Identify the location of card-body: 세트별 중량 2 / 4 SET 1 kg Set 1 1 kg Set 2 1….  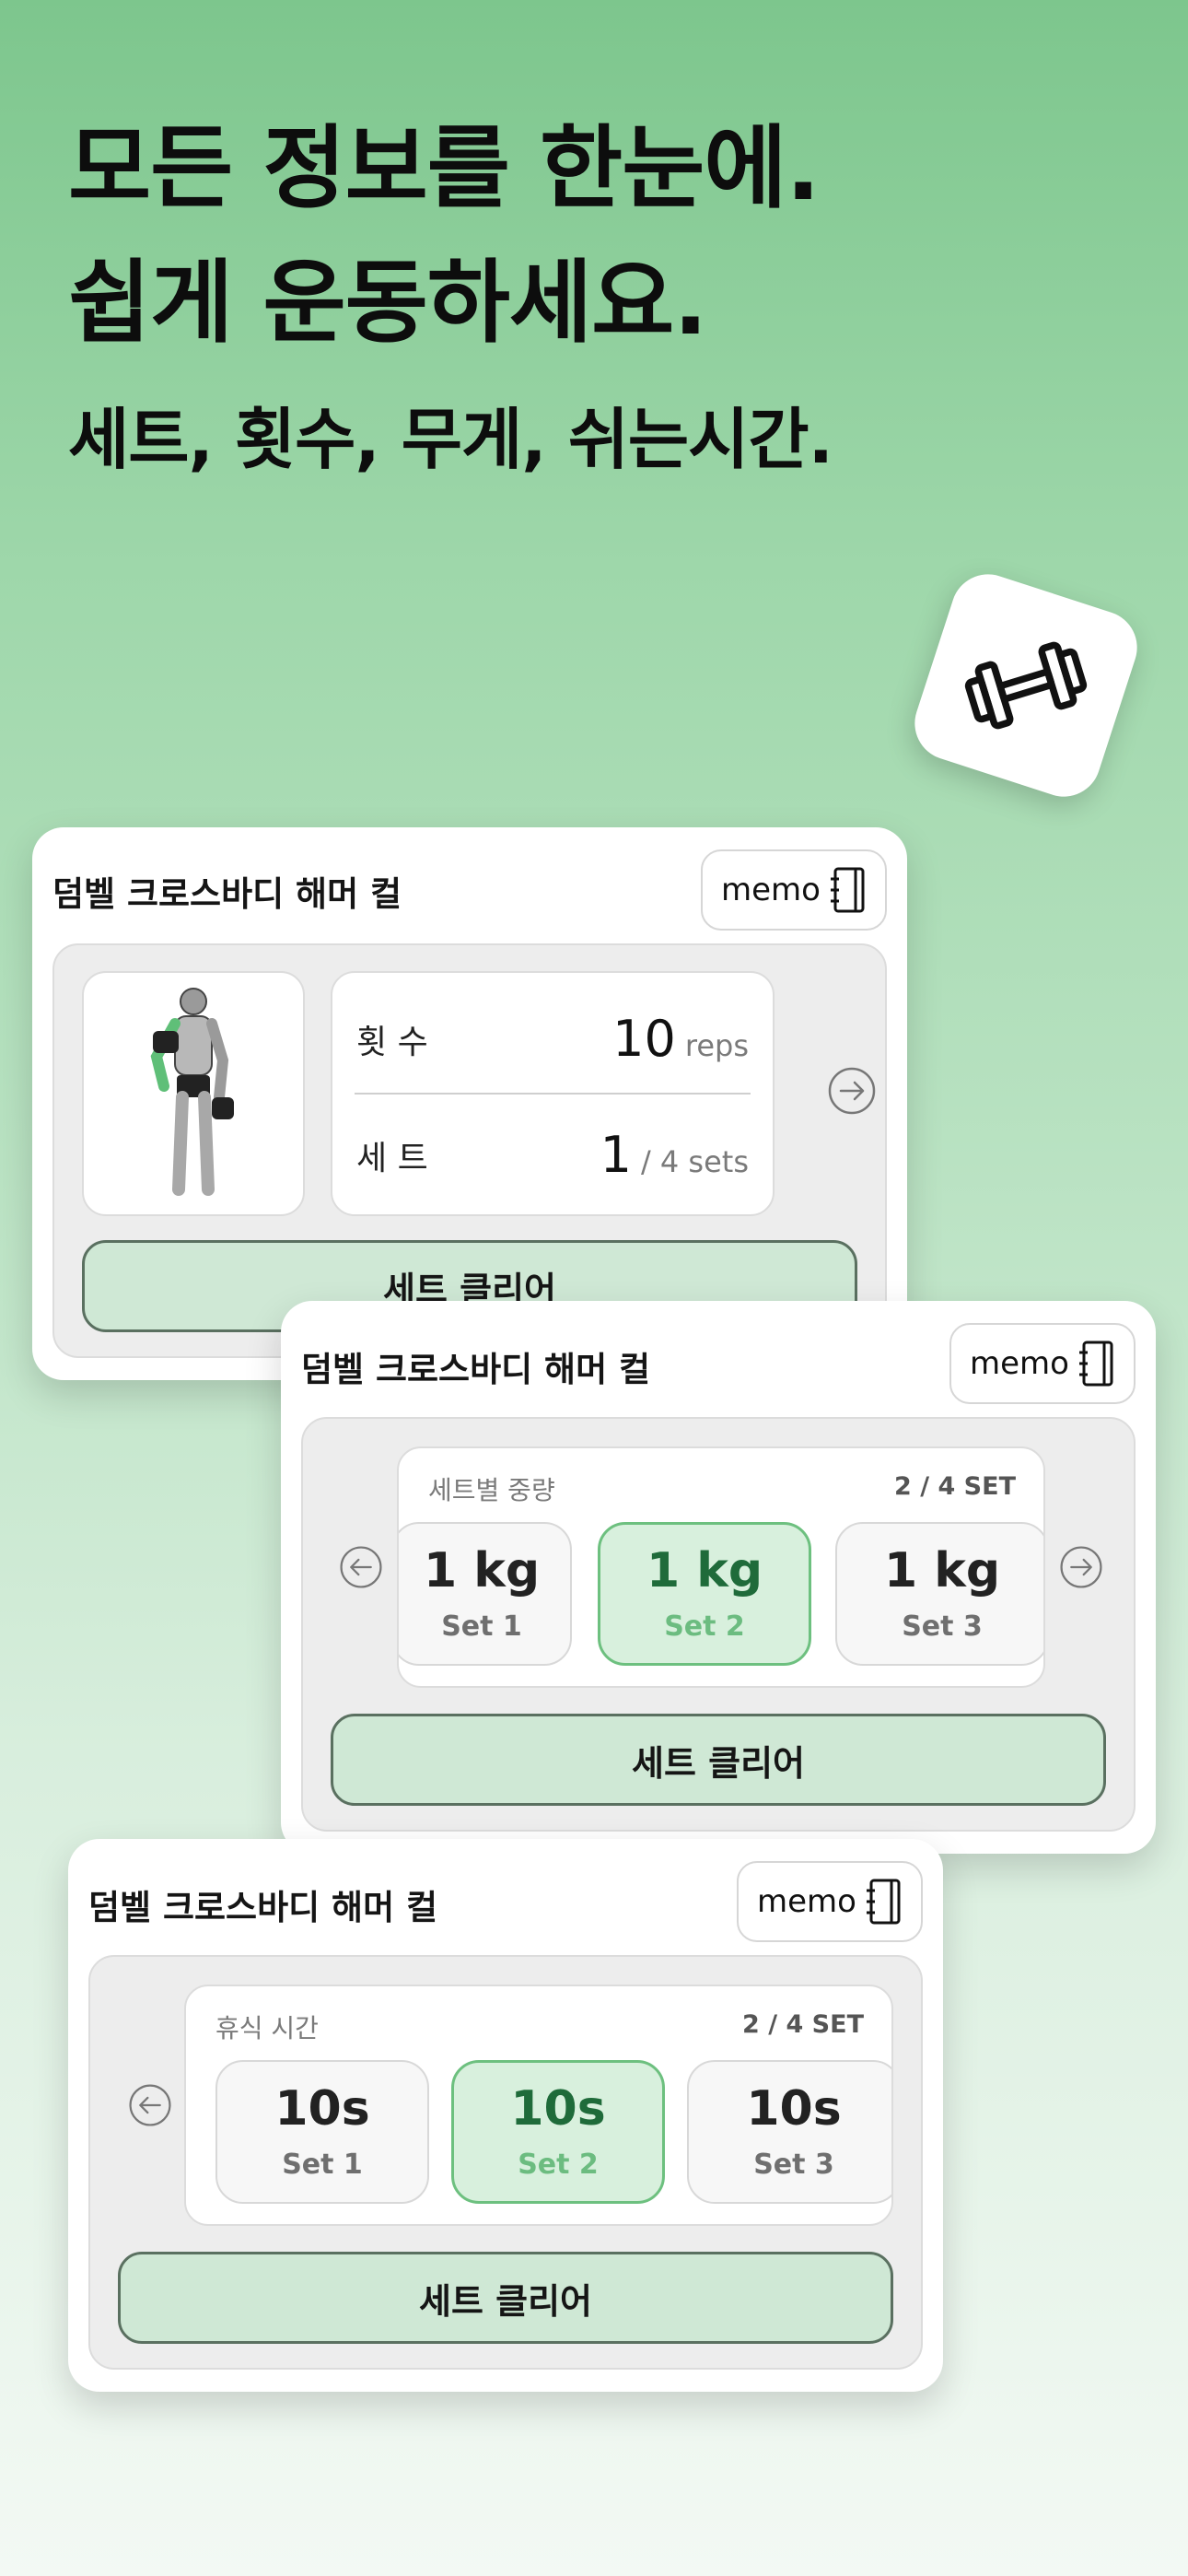
(719, 1624).